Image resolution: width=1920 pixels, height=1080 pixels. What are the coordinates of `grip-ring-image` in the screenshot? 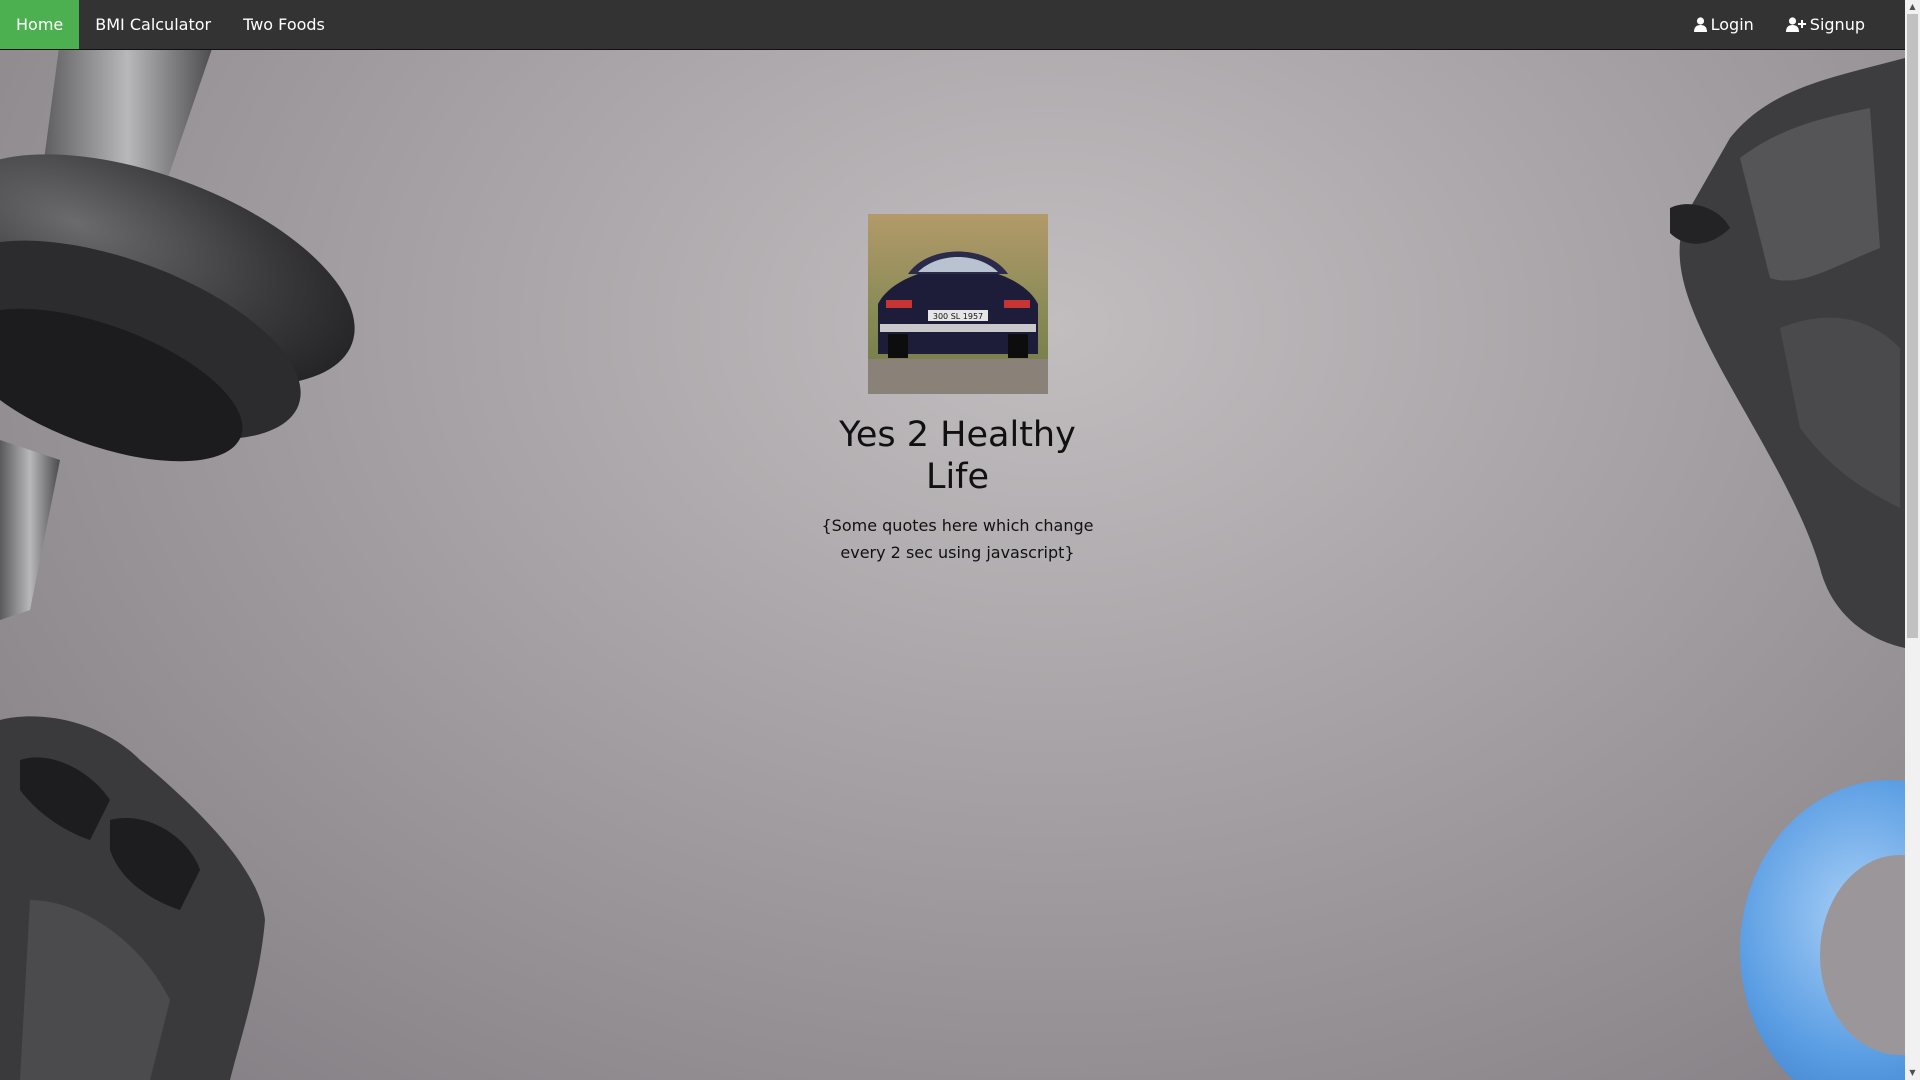 It's located at (1822, 930).